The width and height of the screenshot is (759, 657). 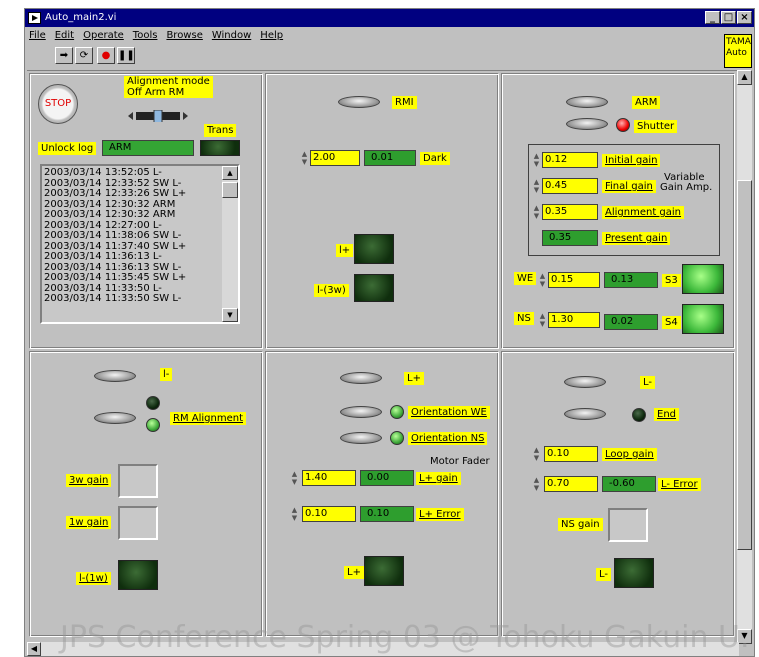 What do you see at coordinates (703, 319) in the screenshot?
I see `s4-indicator` at bounding box center [703, 319].